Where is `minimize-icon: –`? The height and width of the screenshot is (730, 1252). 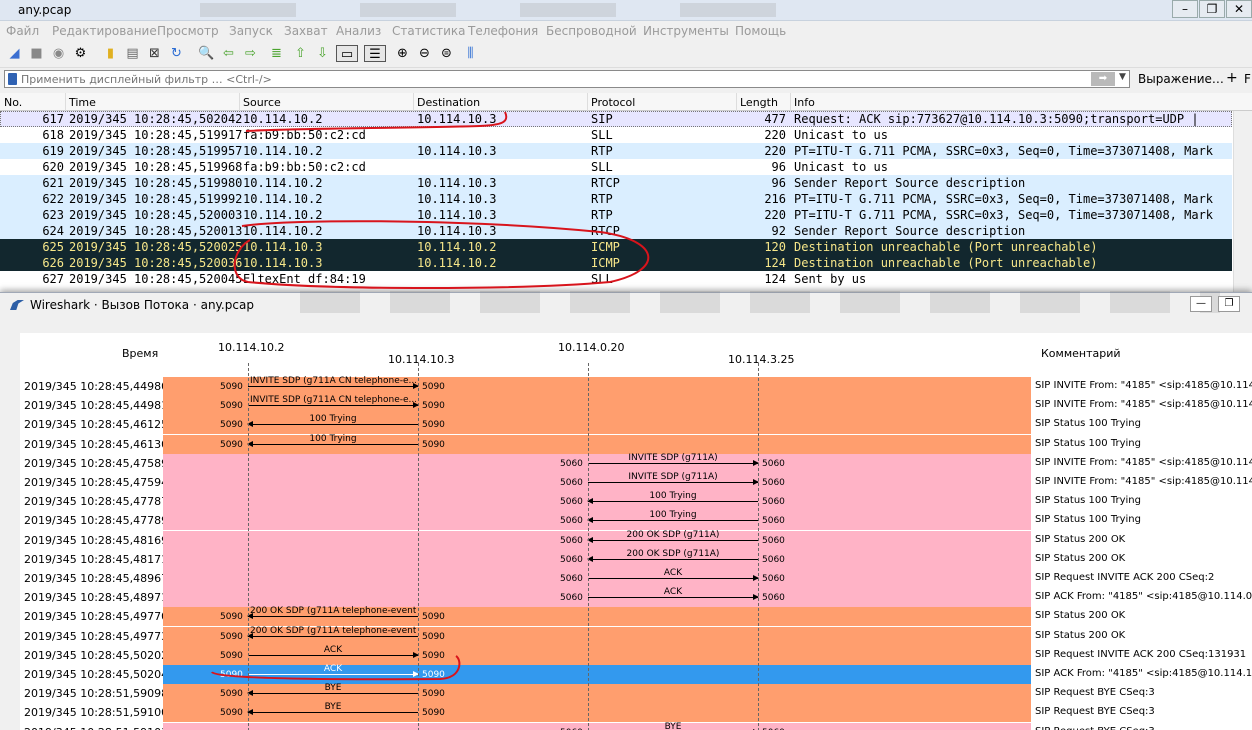 minimize-icon: – is located at coordinates (1185, 9).